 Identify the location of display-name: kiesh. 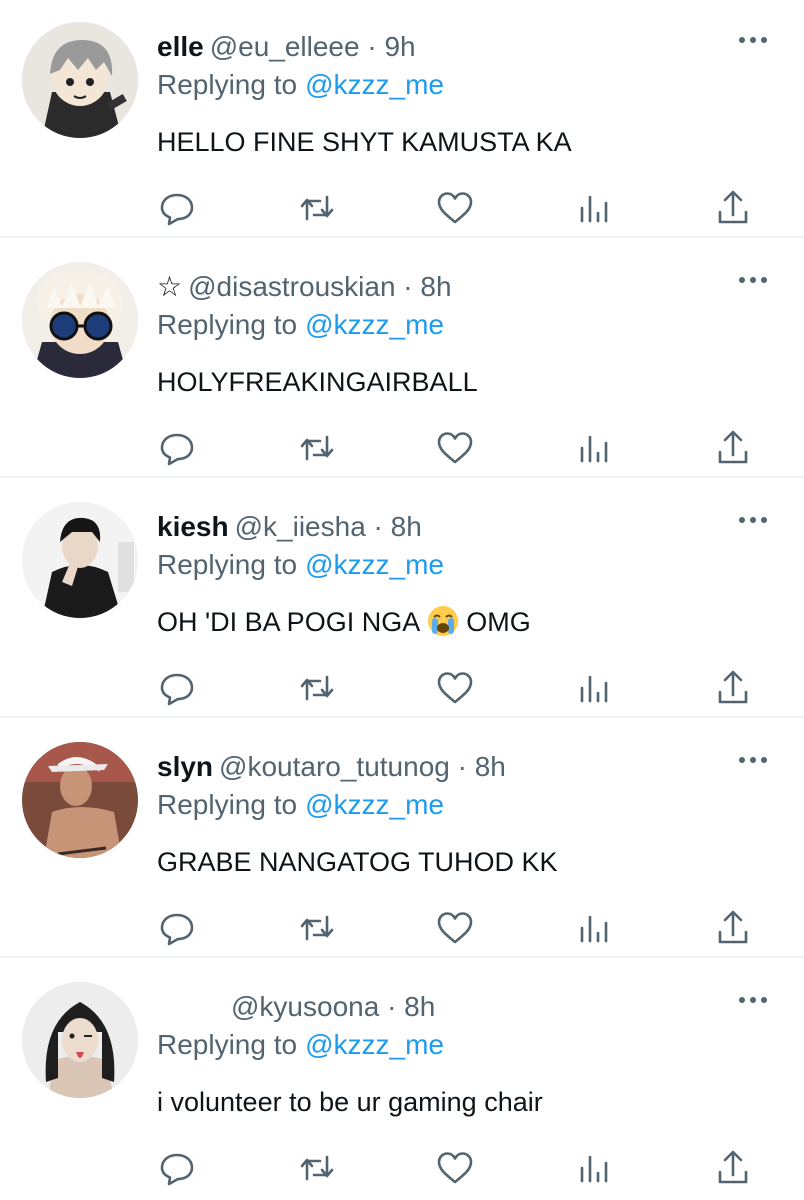
(193, 526).